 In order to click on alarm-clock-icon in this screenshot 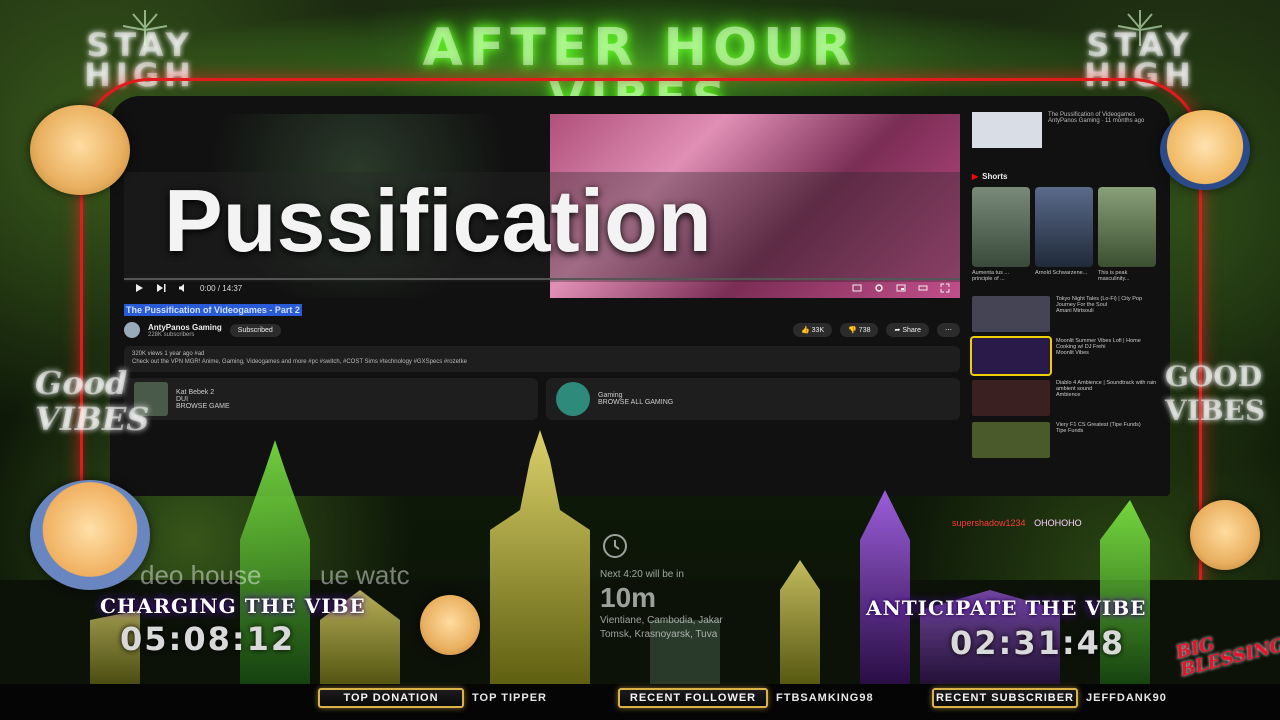, I will do `click(615, 546)`.